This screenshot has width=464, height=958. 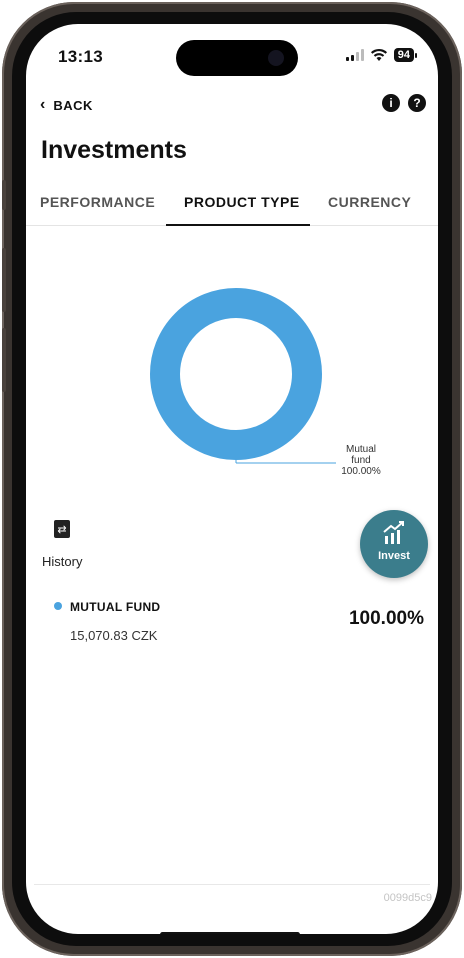 I want to click on status-indicators: 94, so click(x=381, y=55).